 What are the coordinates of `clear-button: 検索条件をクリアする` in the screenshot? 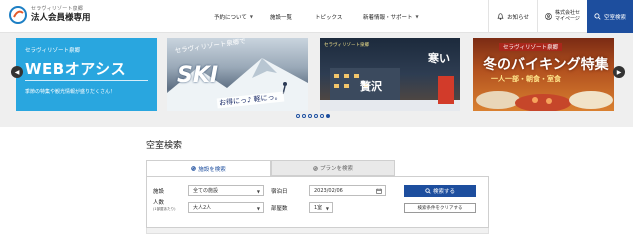 It's located at (440, 208).